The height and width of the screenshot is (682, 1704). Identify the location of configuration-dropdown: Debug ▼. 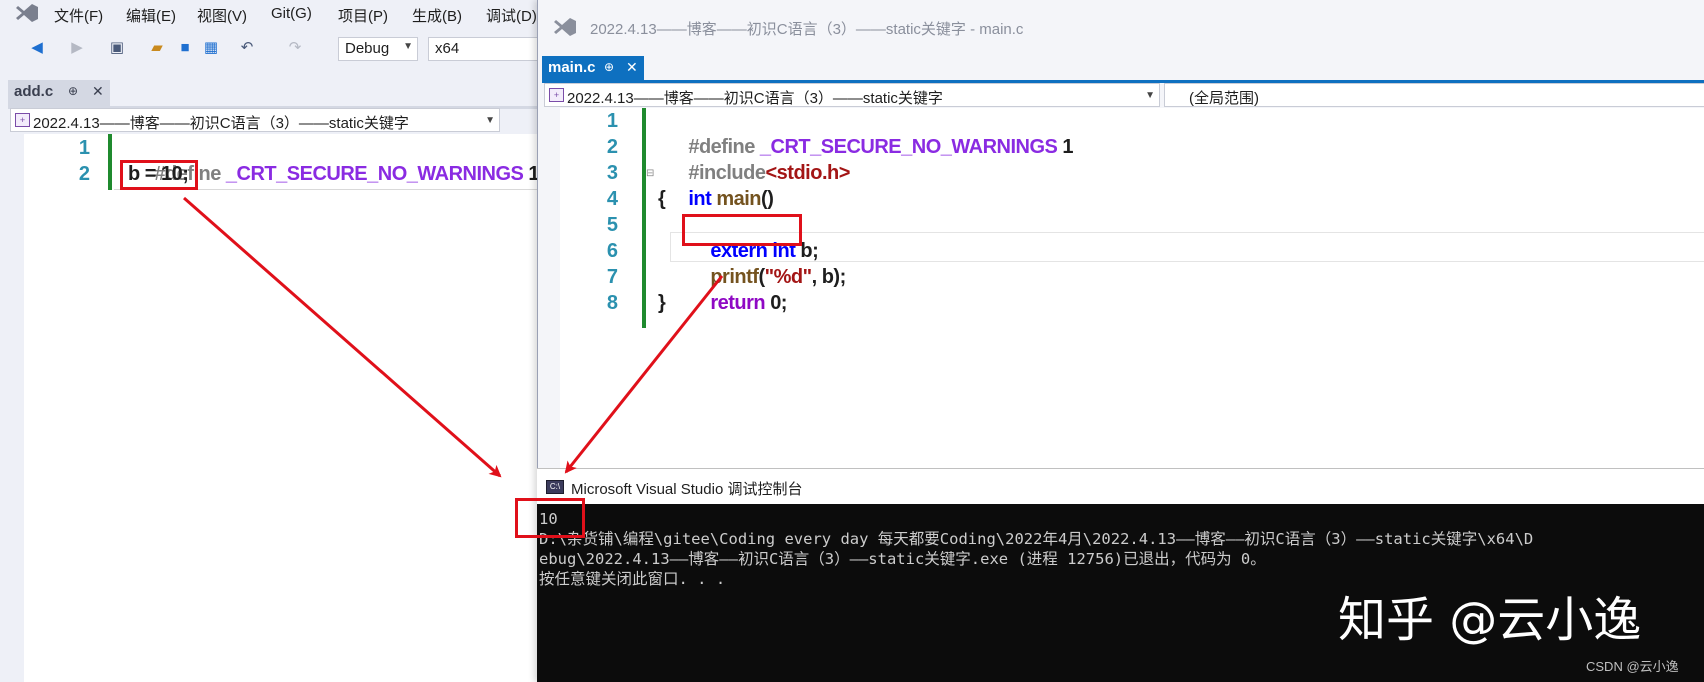
(378, 49).